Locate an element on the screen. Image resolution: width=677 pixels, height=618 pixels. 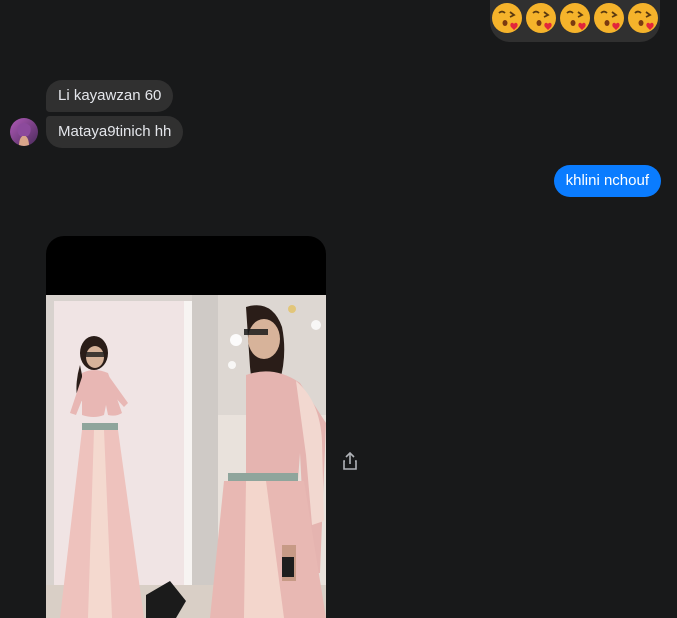
emoji-message-bubble is located at coordinates (575, 21).